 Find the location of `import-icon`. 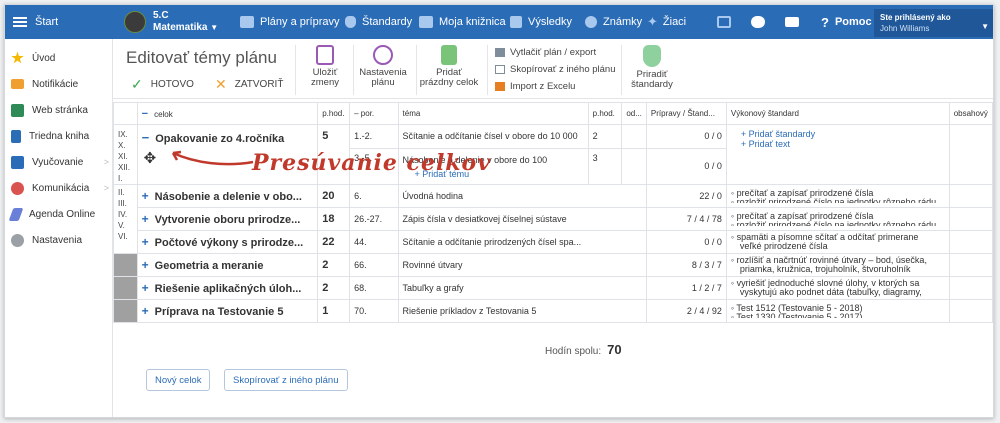

import-icon is located at coordinates (500, 86).